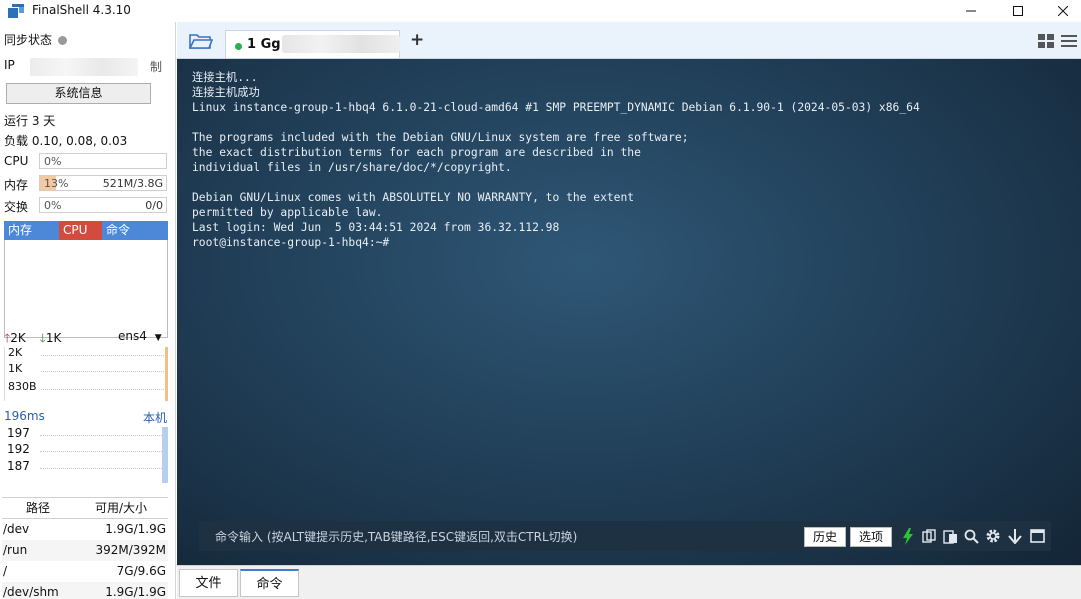 The width and height of the screenshot is (1081, 599). What do you see at coordinates (132, 336) in the screenshot?
I see `interface-name: ens4` at bounding box center [132, 336].